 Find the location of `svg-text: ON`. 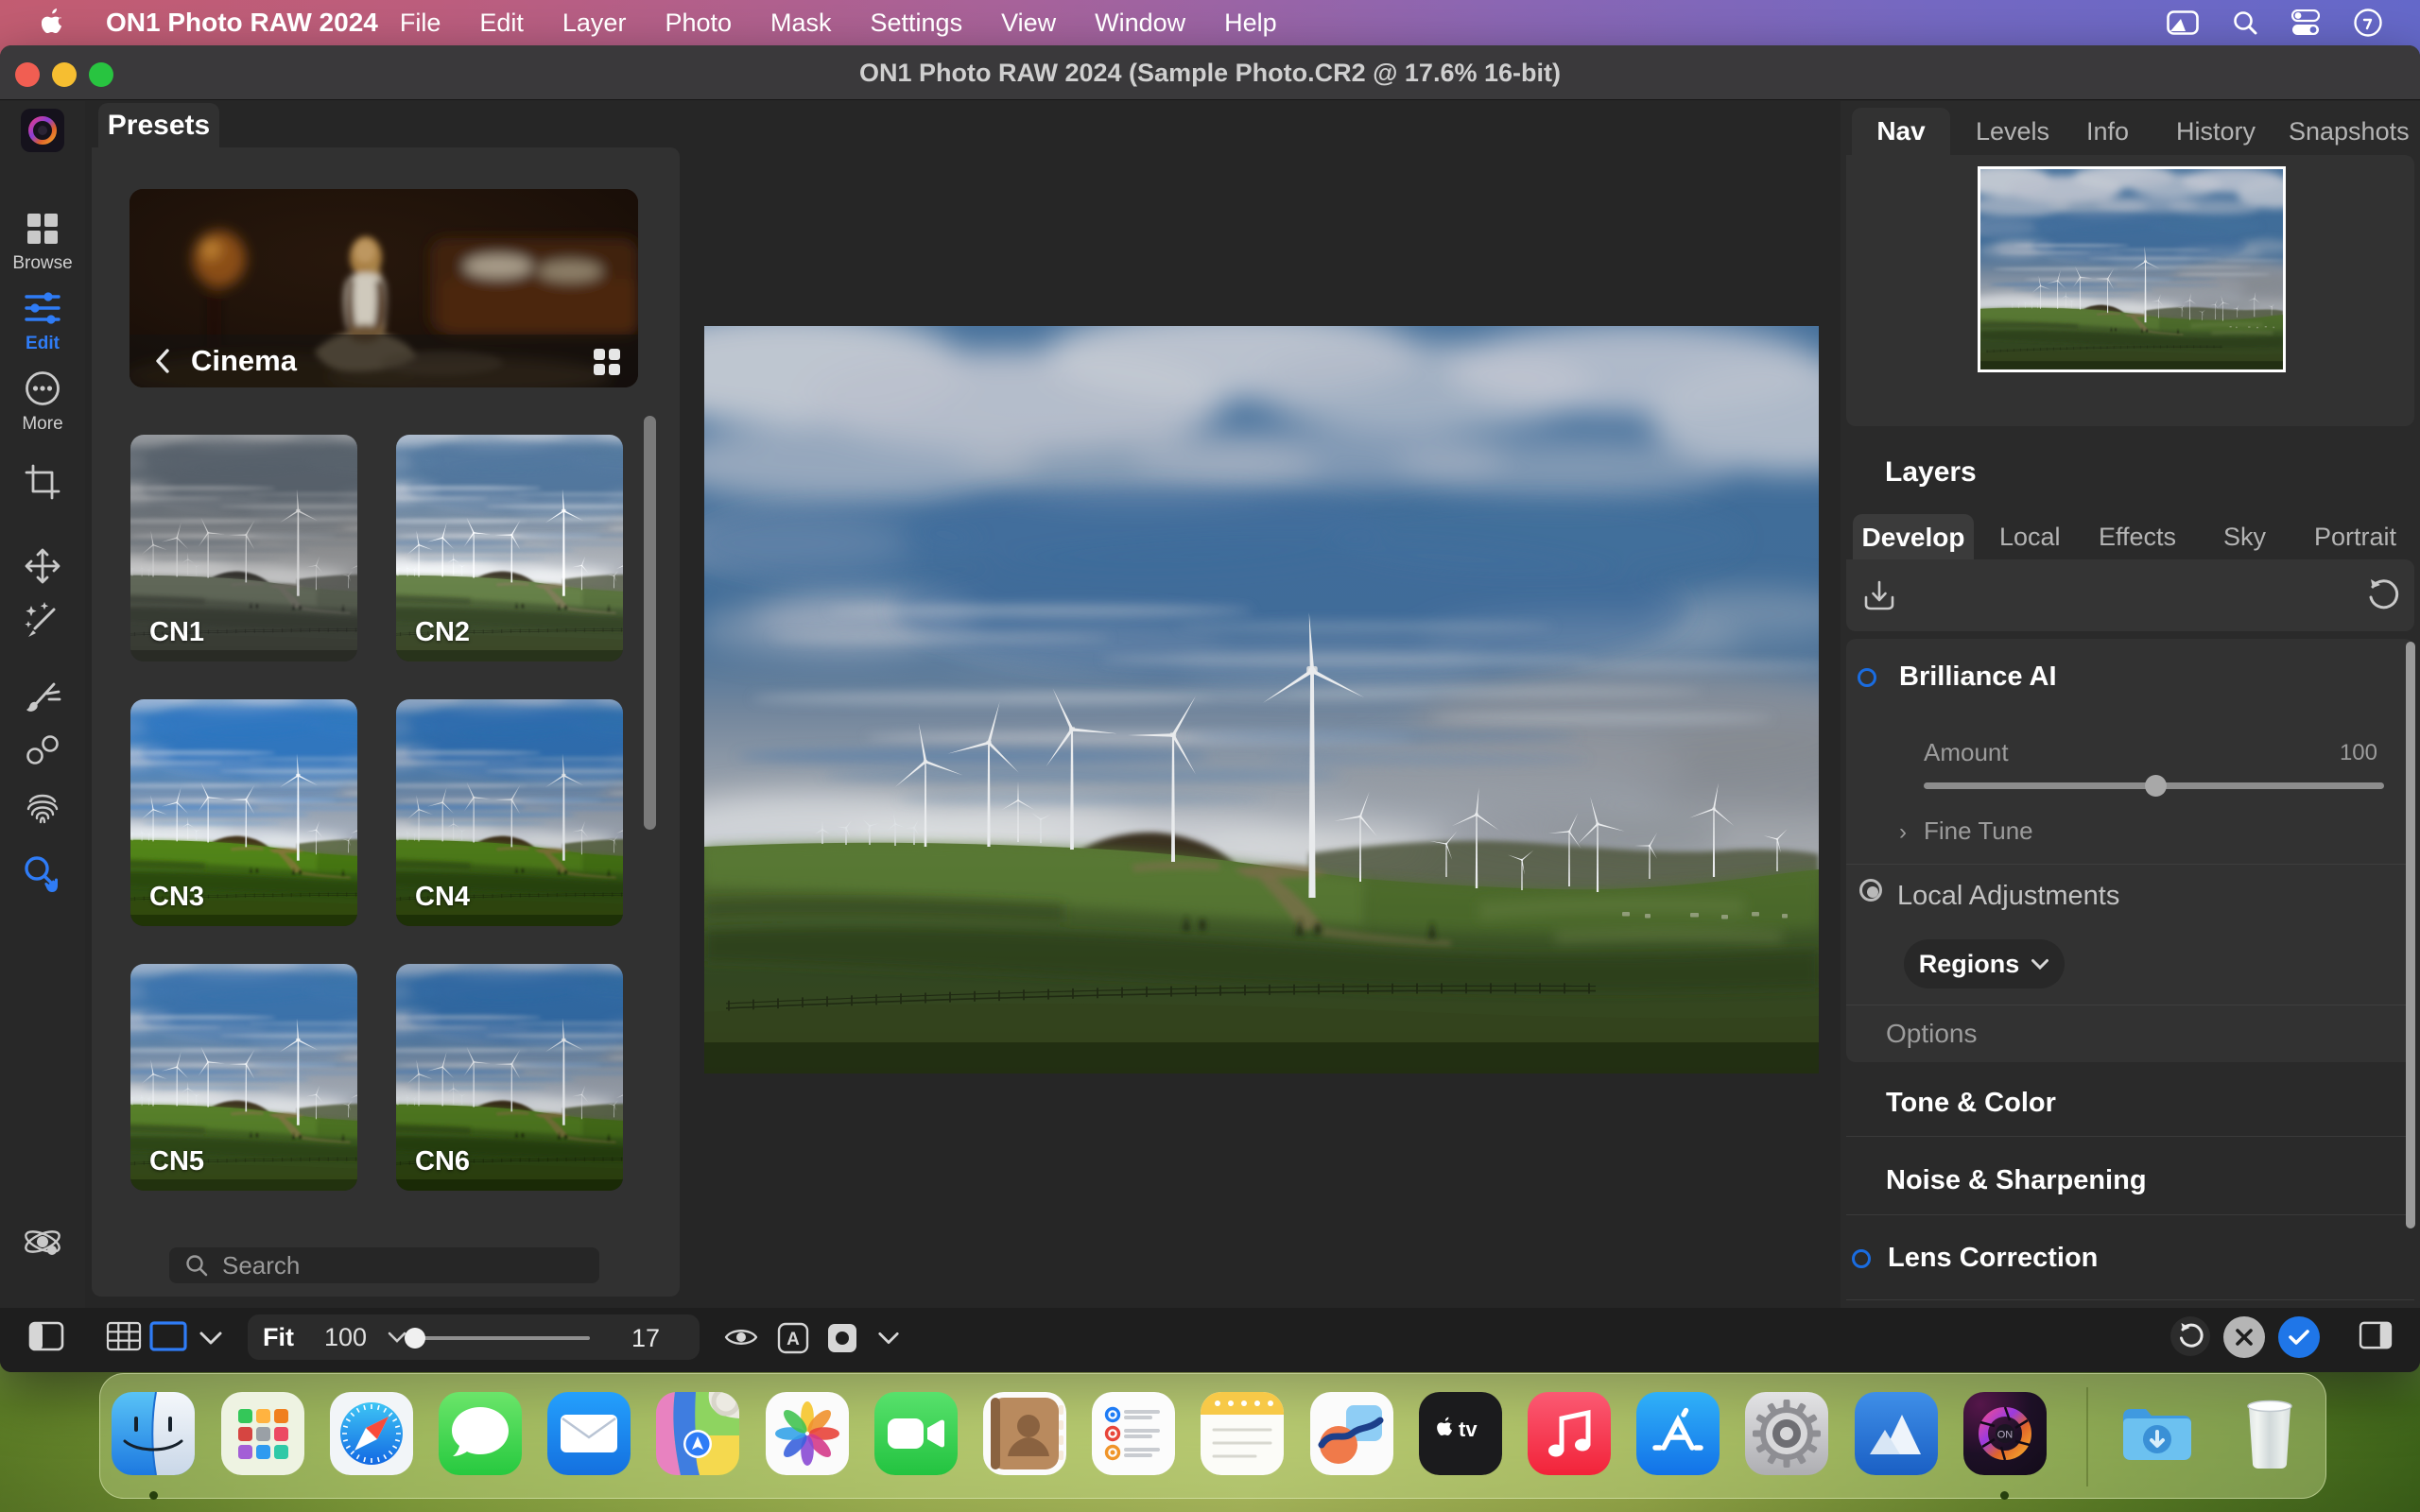

svg-text: ON is located at coordinates (2005, 1435).